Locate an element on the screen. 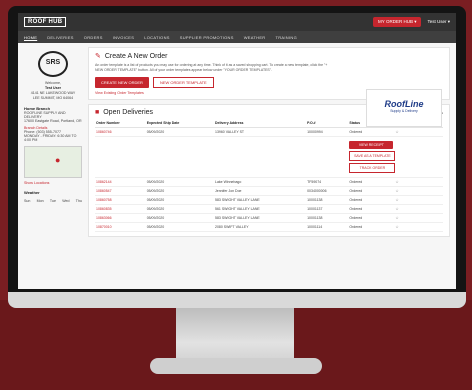 The width and height of the screenshot is (472, 390). nav-supplier-promotions: SUPPLIER PROMOTIONS is located at coordinates (207, 37).